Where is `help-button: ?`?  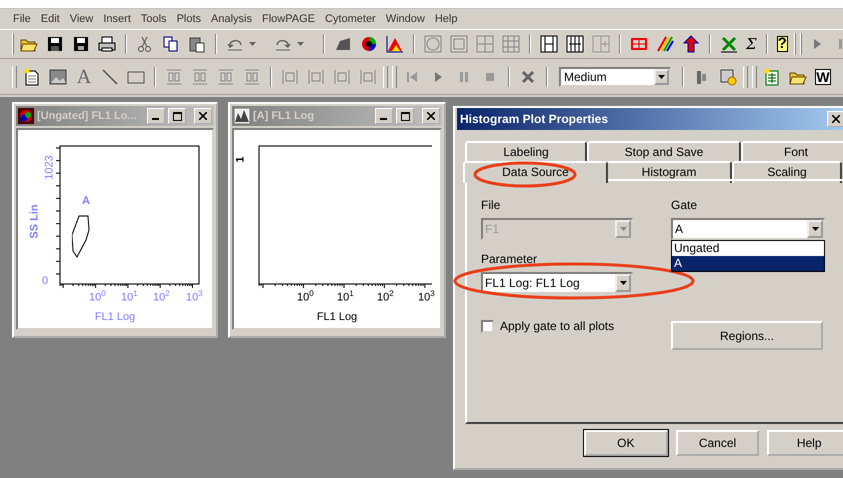
help-button: ? is located at coordinates (782, 44).